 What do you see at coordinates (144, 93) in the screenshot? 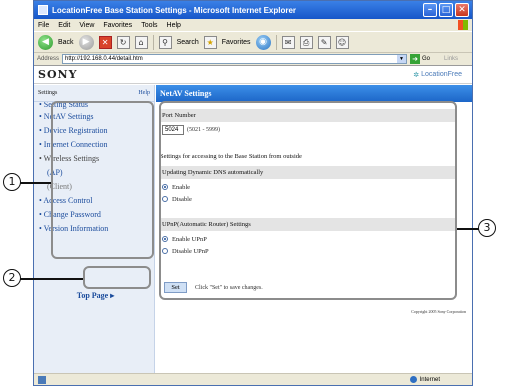
I see `help-link: Help` at bounding box center [144, 93].